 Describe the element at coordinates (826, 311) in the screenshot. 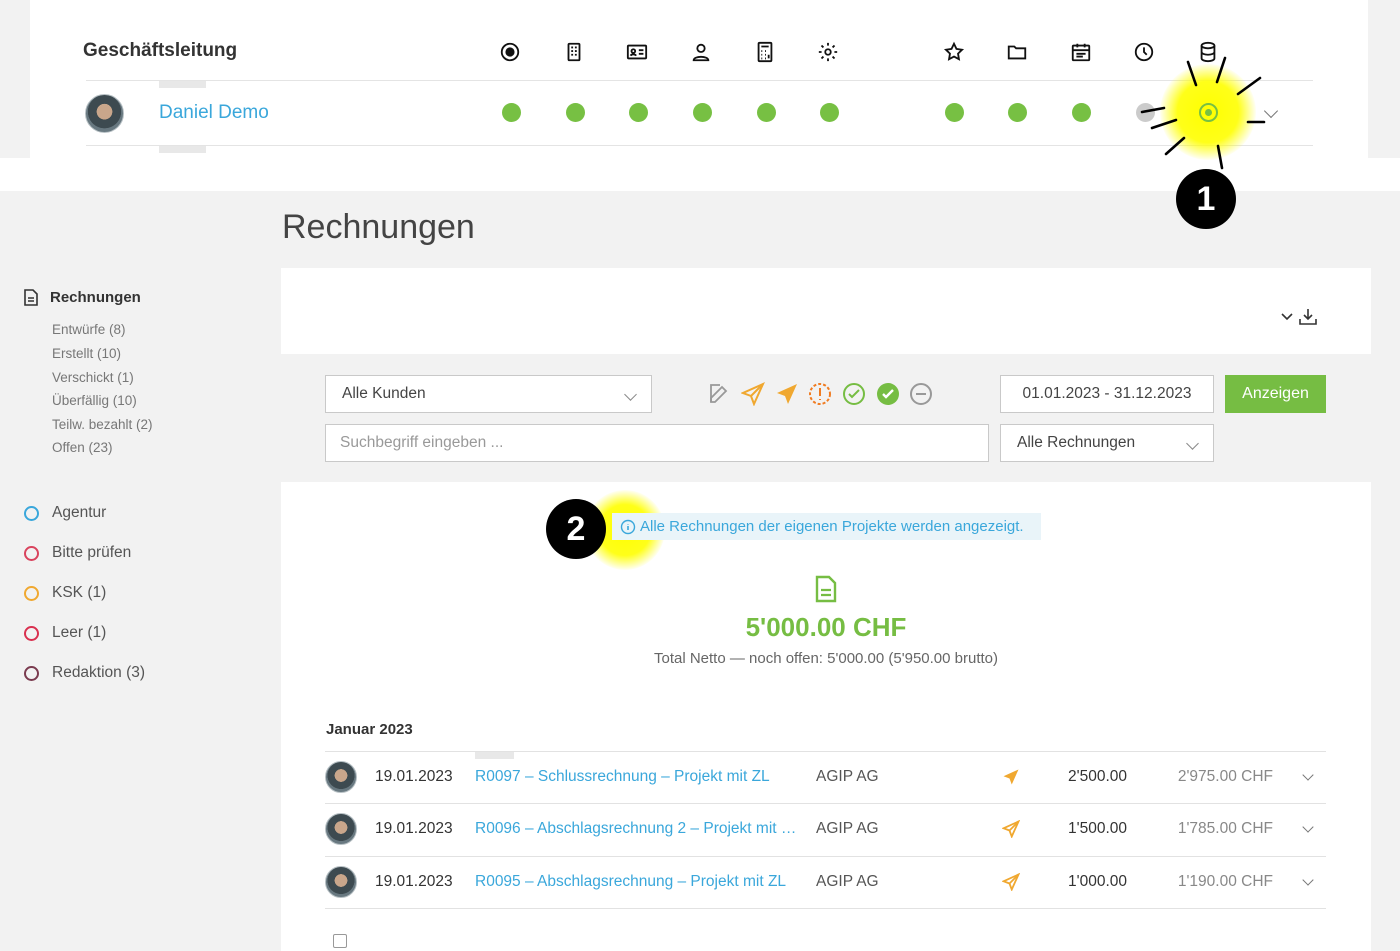

I see `toolbar-area` at that location.